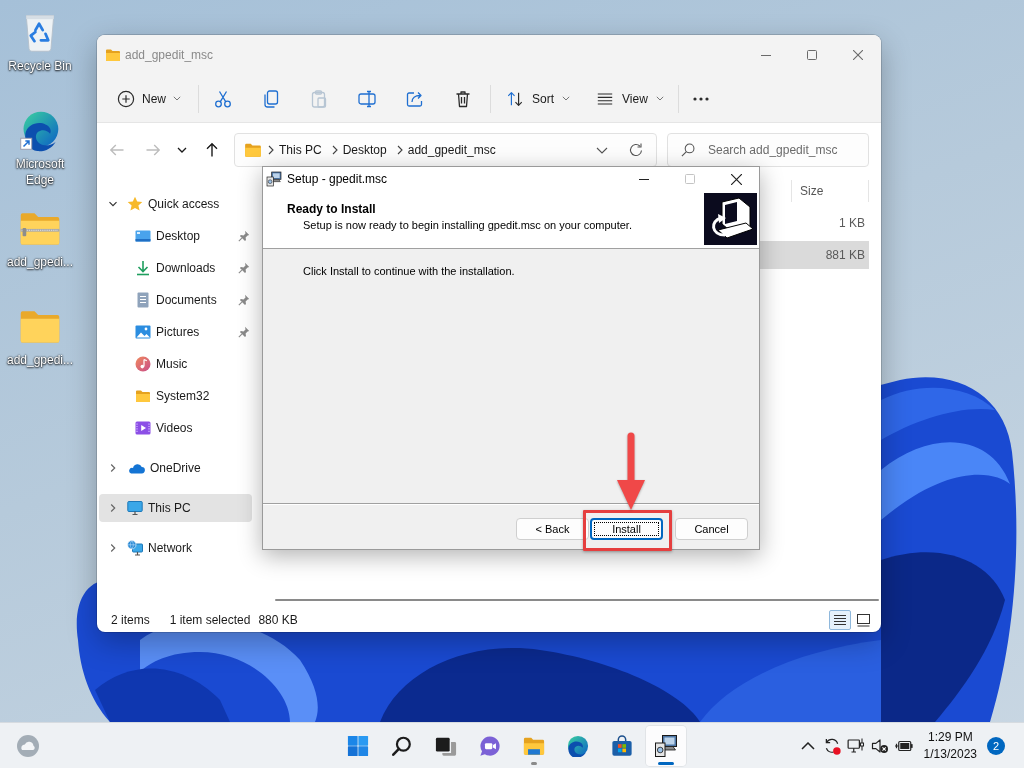  What do you see at coordinates (223, 98) in the screenshot?
I see `scissors-icon` at bounding box center [223, 98].